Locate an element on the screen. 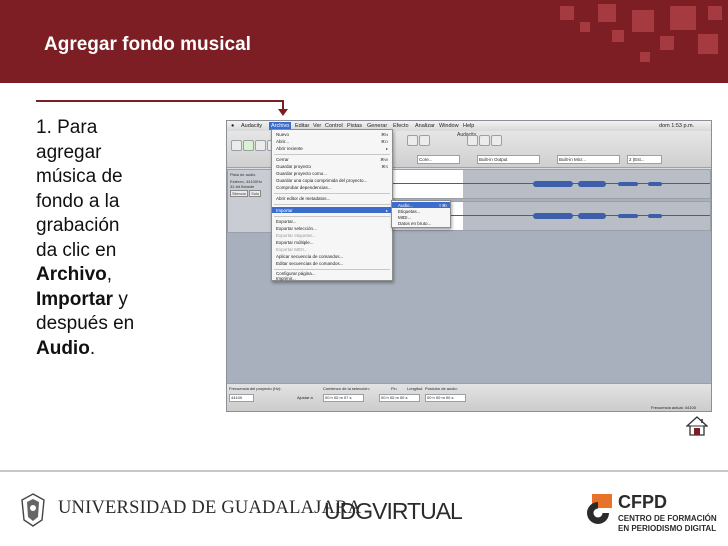 This screenshot has height=546, width=728. end-radio: Fin is located at coordinates (394, 388).